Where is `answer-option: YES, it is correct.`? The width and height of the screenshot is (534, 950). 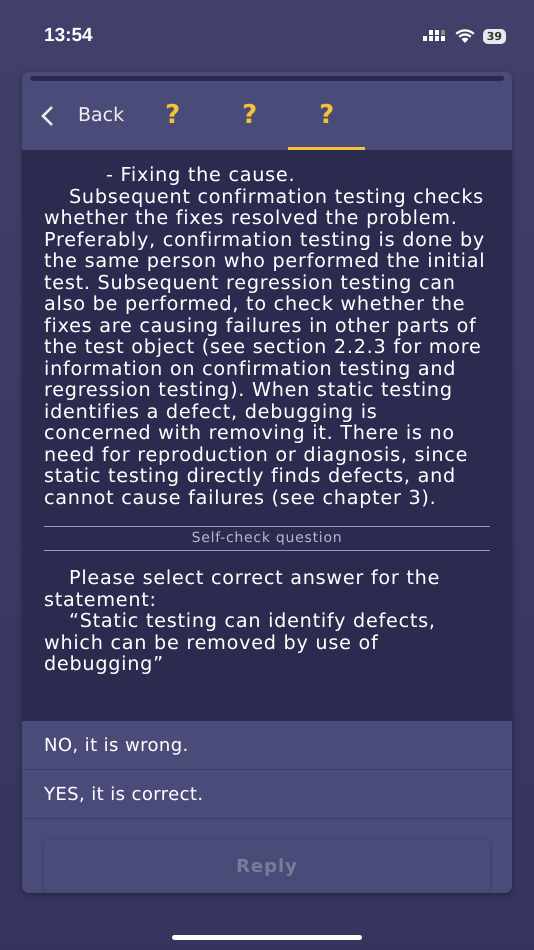
answer-option: YES, it is correct. is located at coordinates (267, 794).